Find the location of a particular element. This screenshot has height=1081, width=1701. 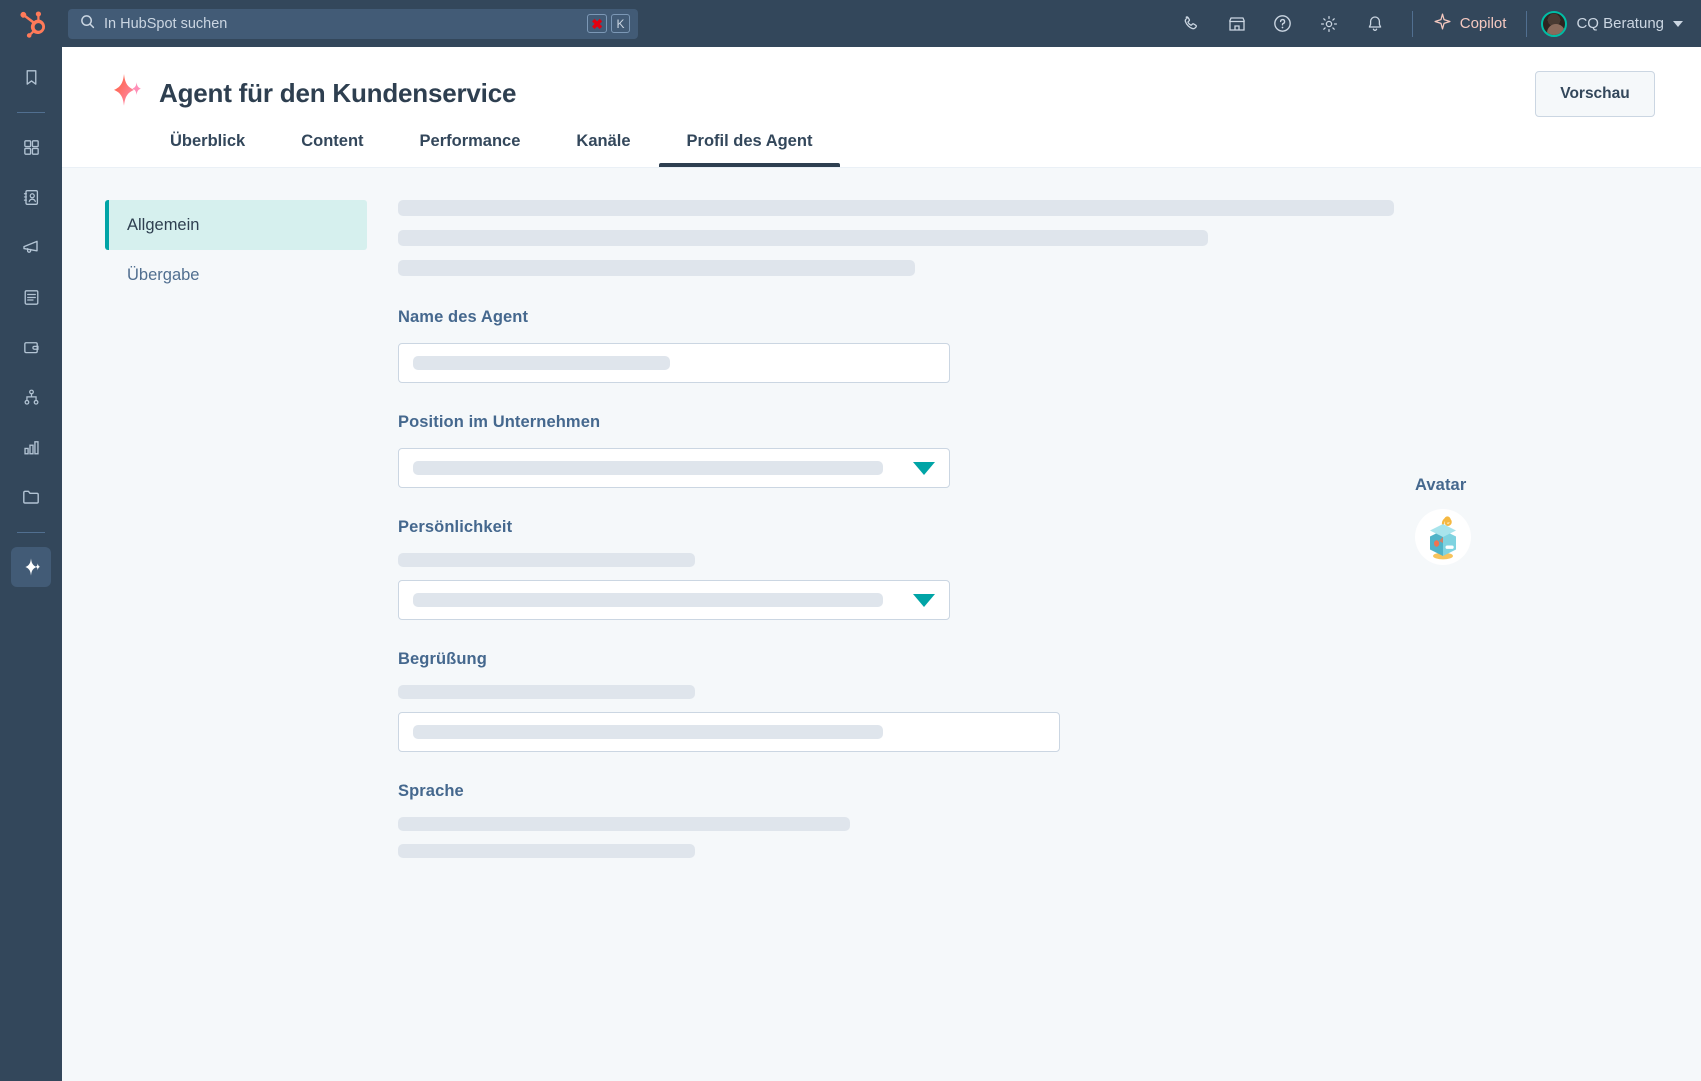

settings-subnav: Allgemein Übergabe is located at coordinates (214, 529).